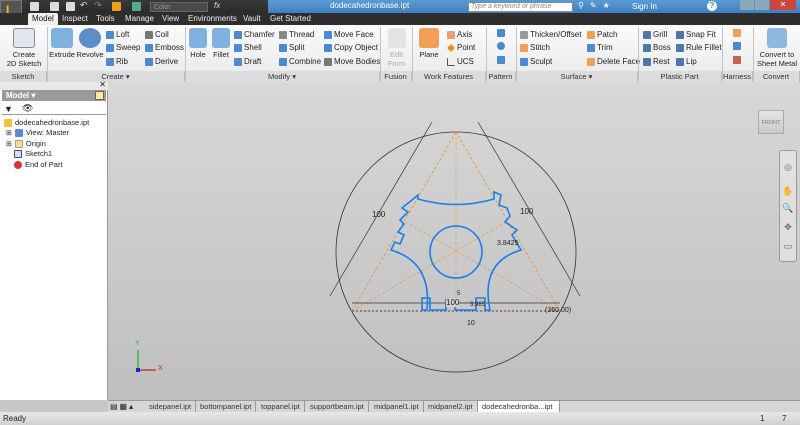 The width and height of the screenshot is (800, 425). What do you see at coordinates (526, 211) in the screenshot?
I see `dimension-right: 100` at bounding box center [526, 211].